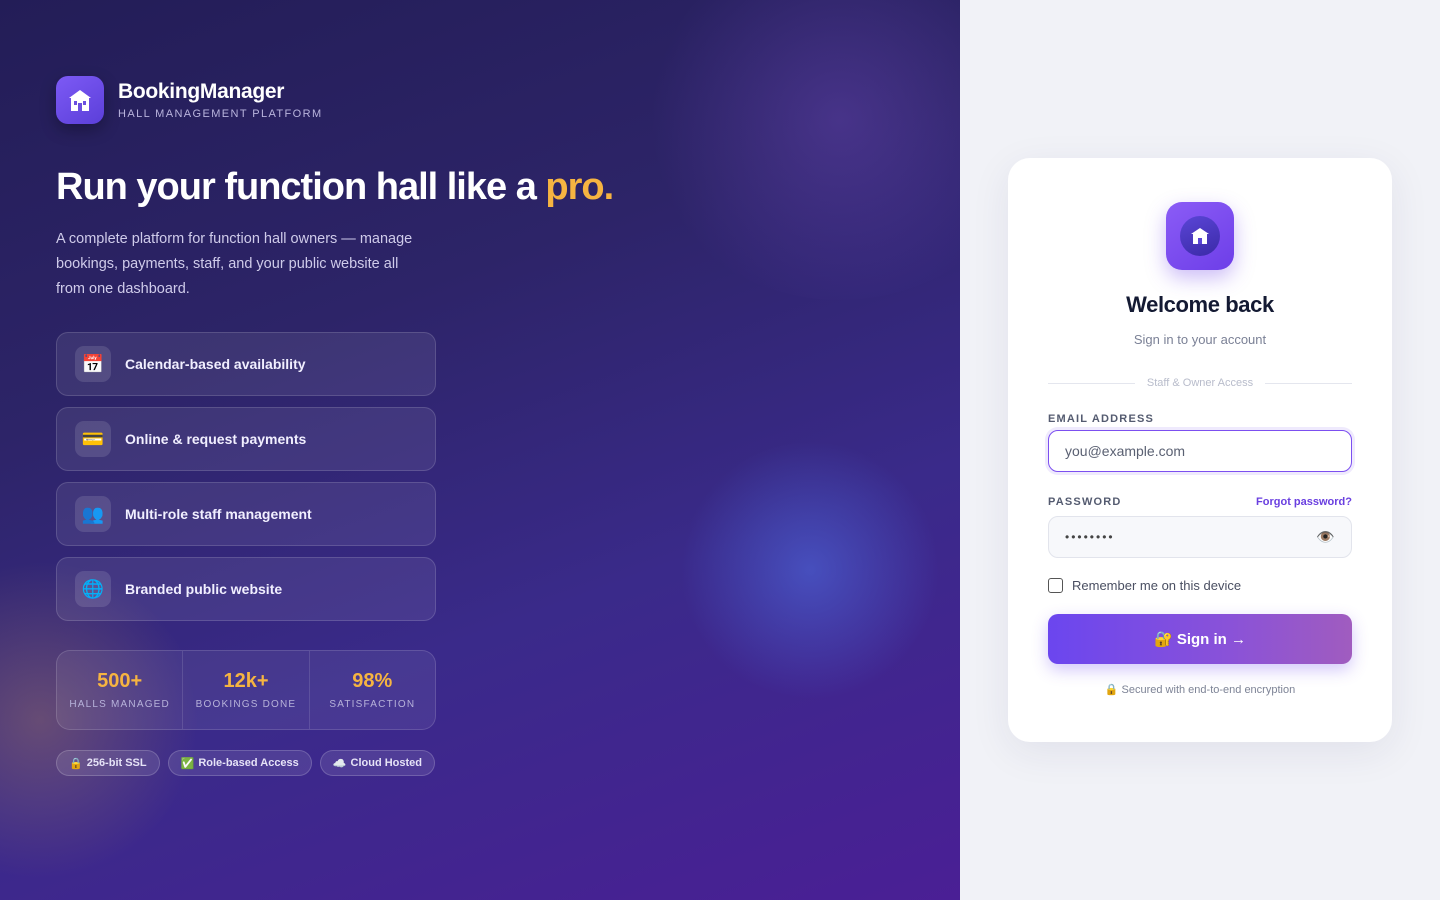 This screenshot has height=900, width=1440. Describe the element at coordinates (1090, 537) in the screenshot. I see `password-masked-value: ••••••••` at that location.